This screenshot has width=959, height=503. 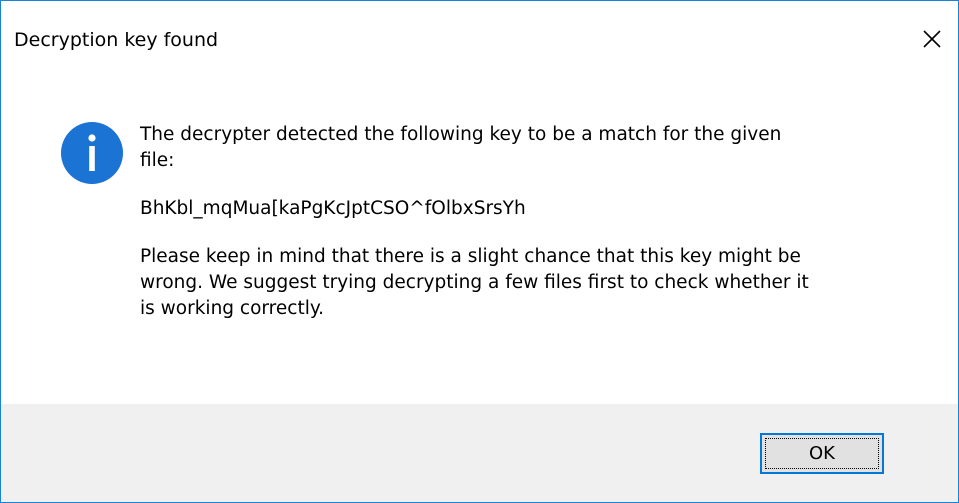 I want to click on close-icon, so click(x=932, y=39).